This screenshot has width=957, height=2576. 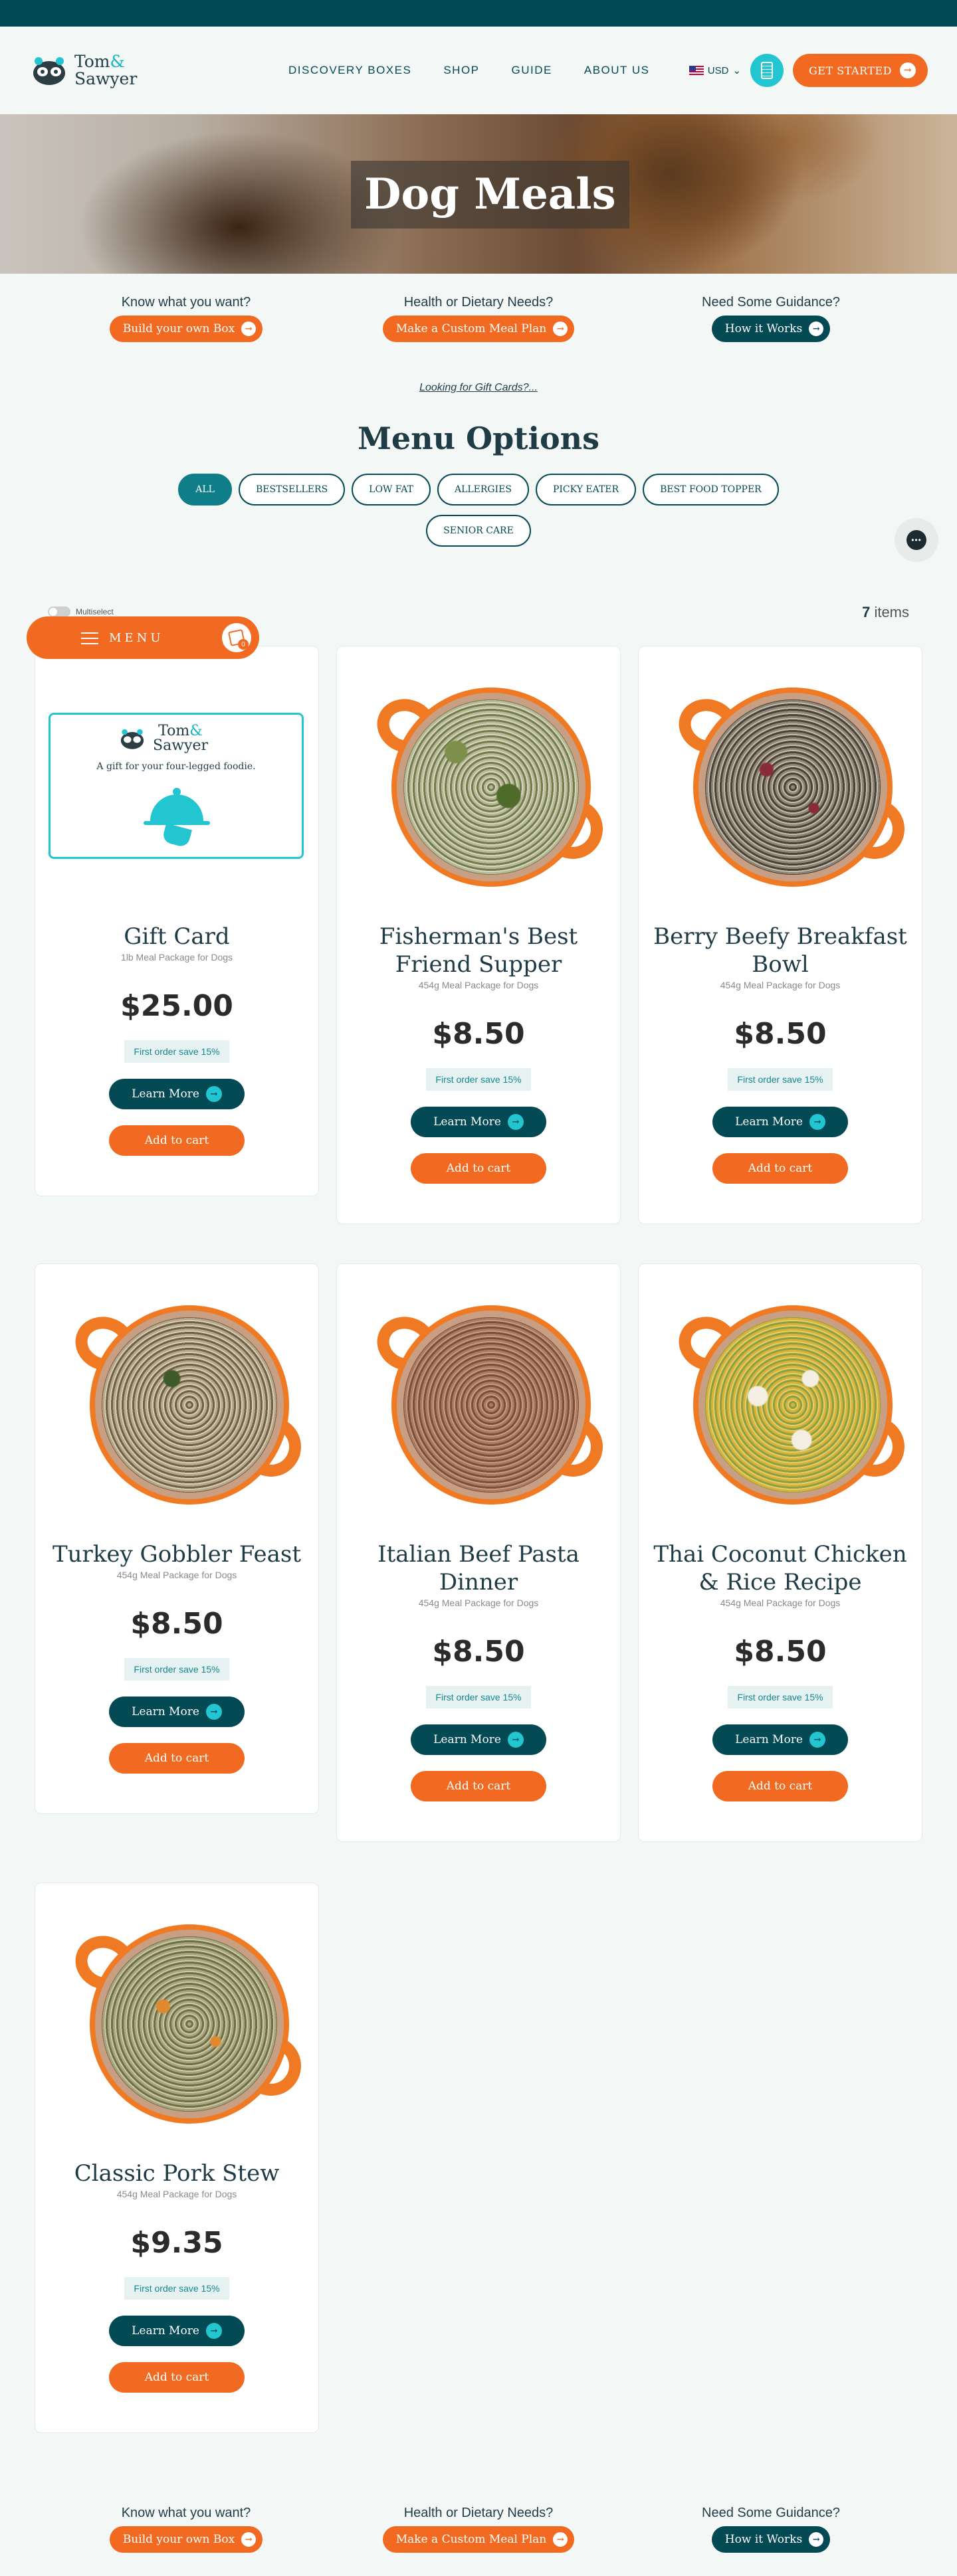 What do you see at coordinates (461, 70) in the screenshot?
I see `nav-shop: SHOP` at bounding box center [461, 70].